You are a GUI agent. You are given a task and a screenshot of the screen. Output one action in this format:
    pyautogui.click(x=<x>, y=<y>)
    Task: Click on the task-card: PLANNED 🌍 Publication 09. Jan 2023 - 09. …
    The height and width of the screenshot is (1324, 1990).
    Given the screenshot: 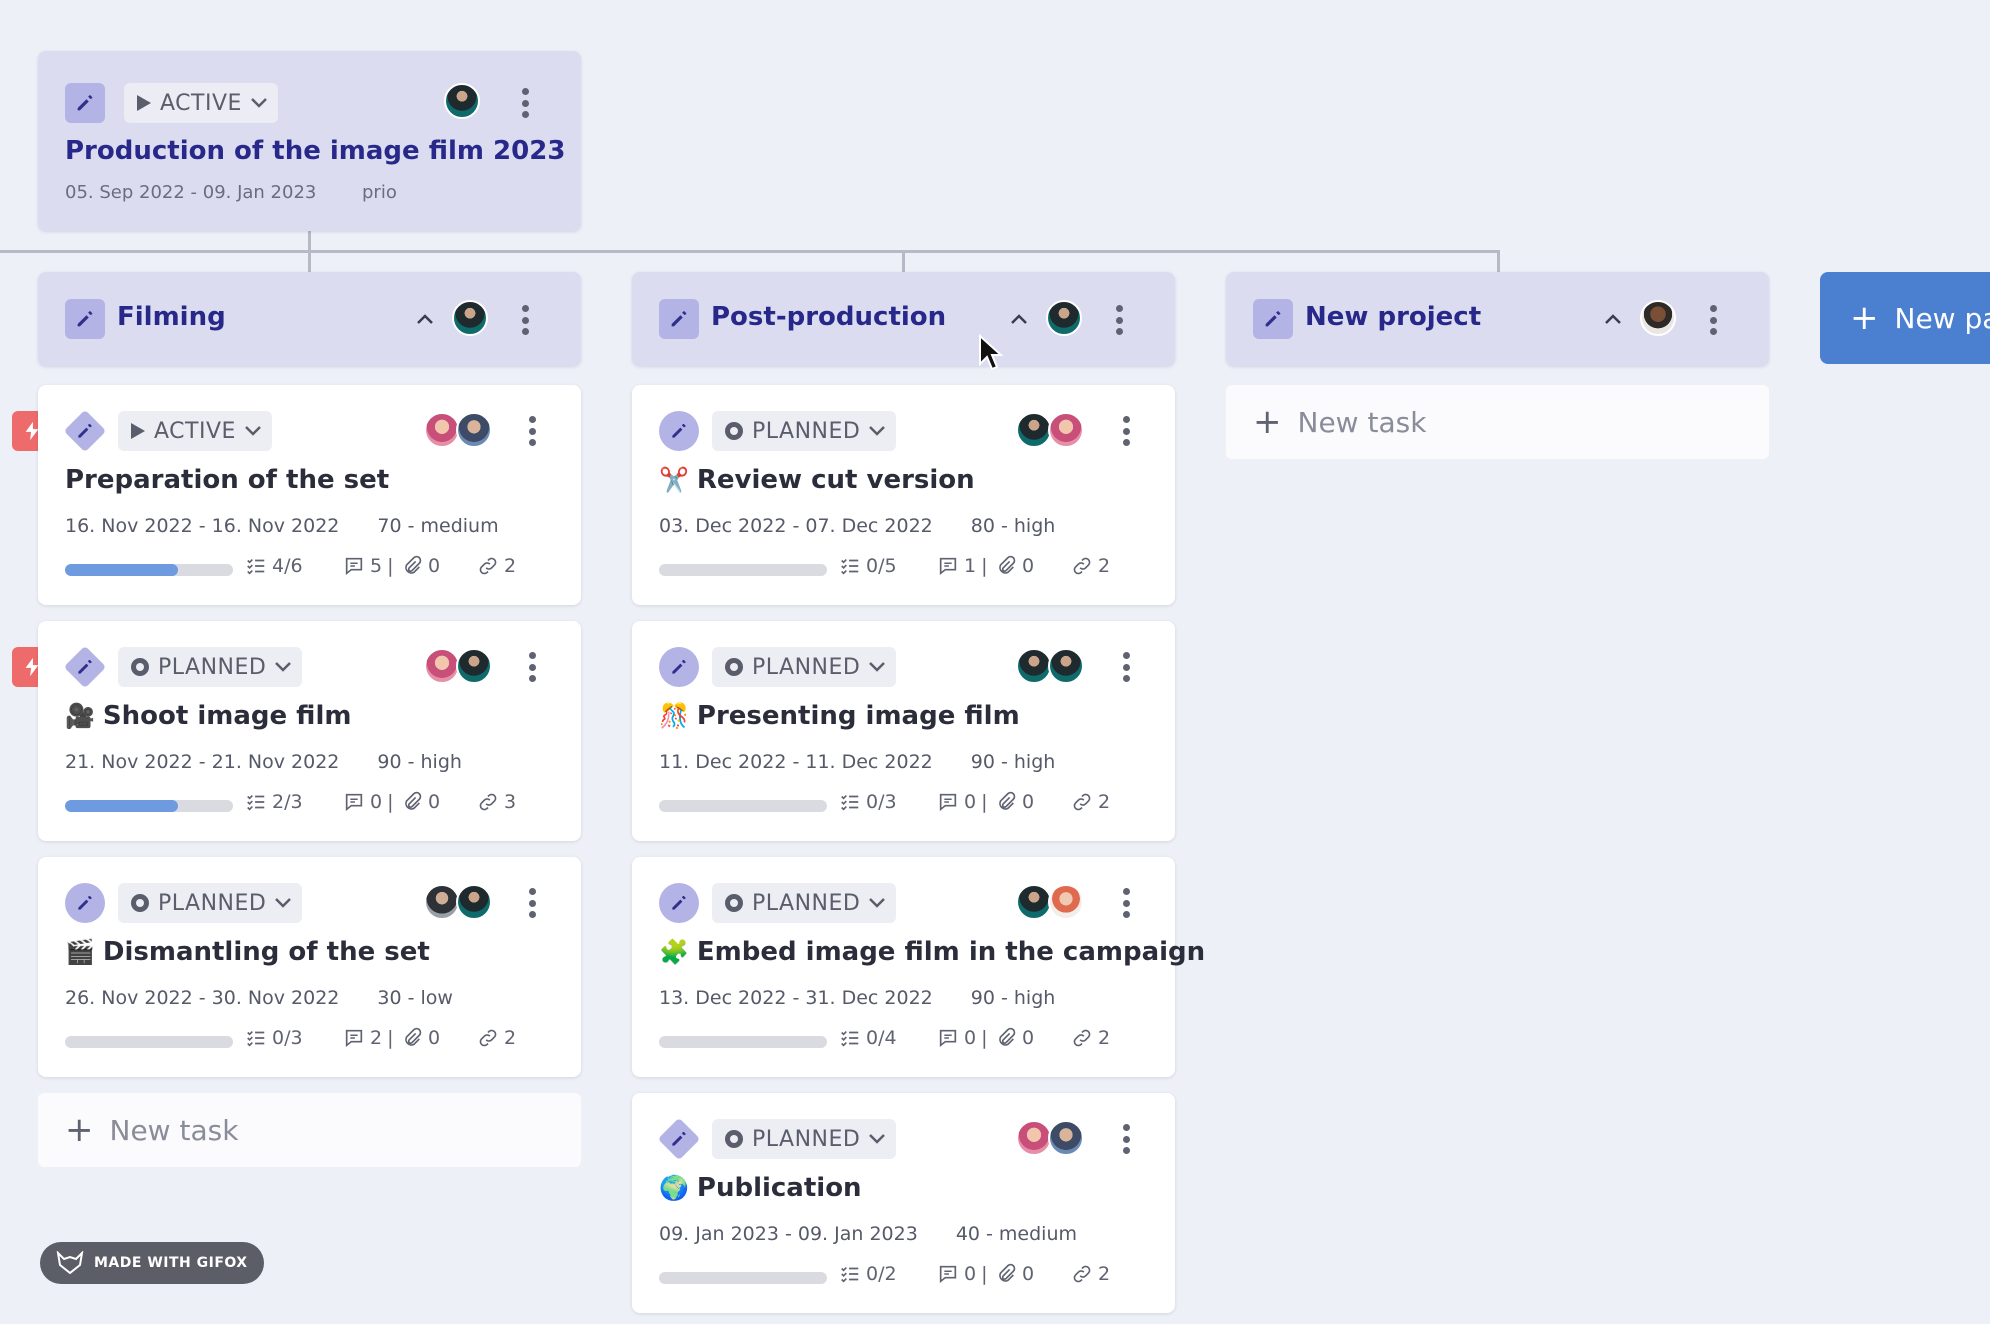 What is the action you would take?
    pyautogui.click(x=903, y=1203)
    